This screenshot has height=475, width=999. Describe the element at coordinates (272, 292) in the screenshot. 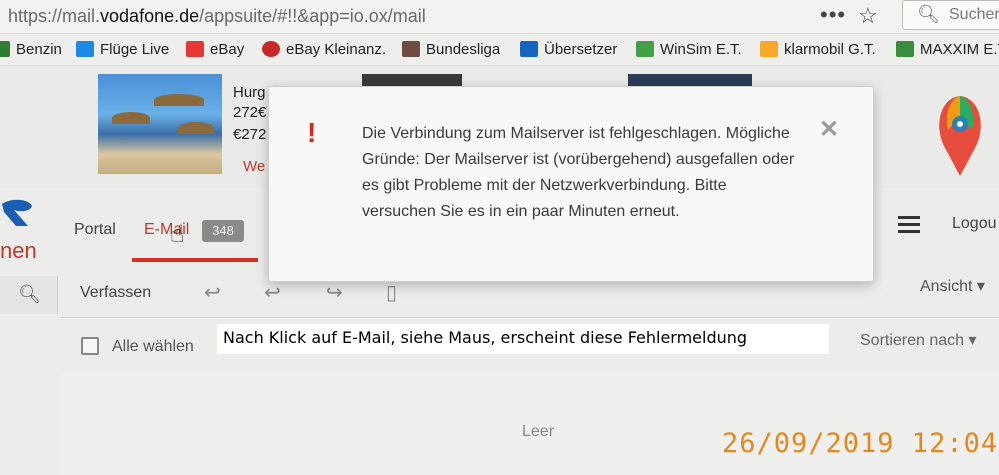

I see `reply-all-icon: ↩` at that location.